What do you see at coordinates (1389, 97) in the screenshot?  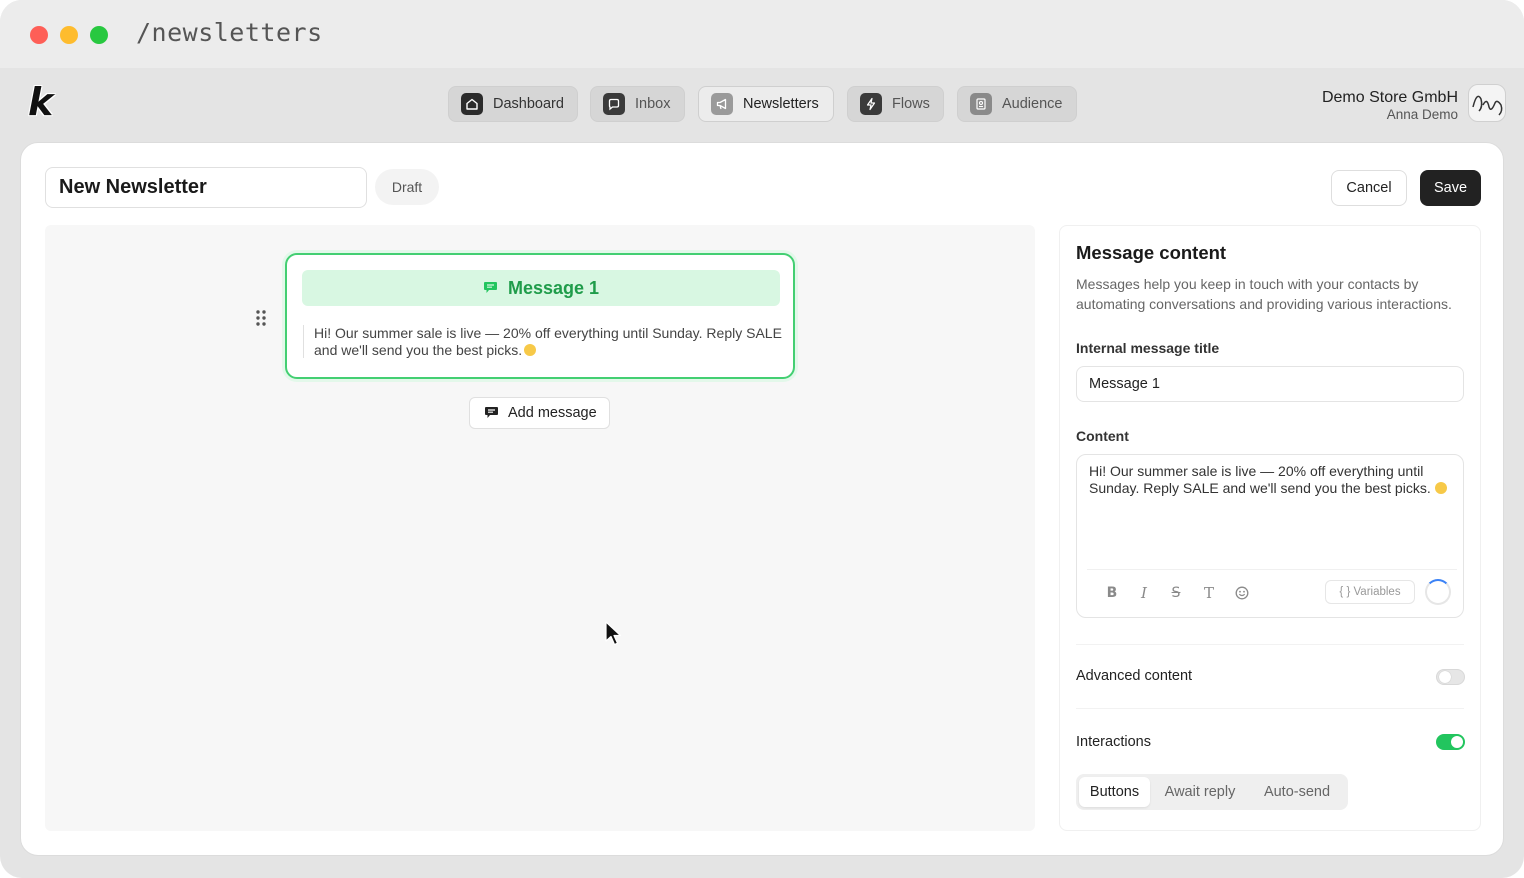 I see `store-name: Demo Store GmbH` at bounding box center [1389, 97].